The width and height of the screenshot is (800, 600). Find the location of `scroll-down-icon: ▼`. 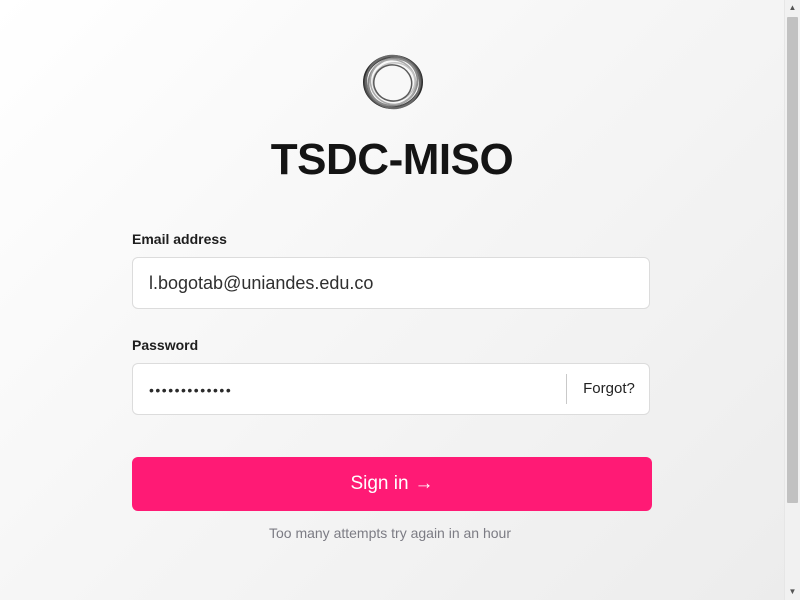

scroll-down-icon: ▼ is located at coordinates (792, 592).